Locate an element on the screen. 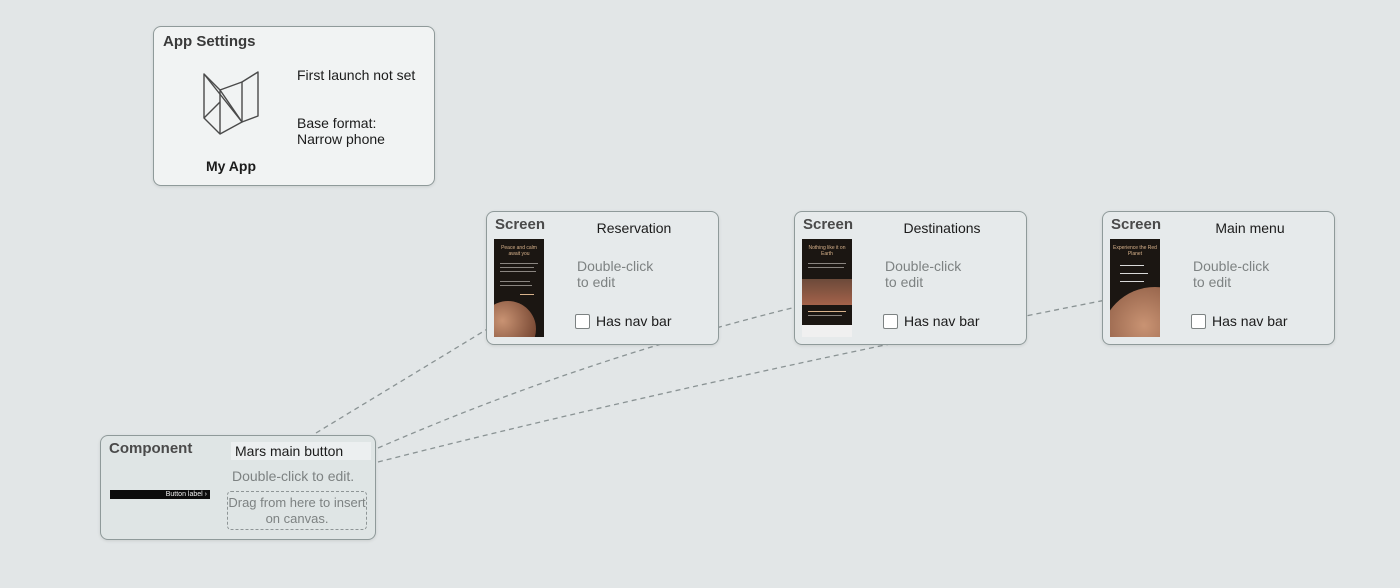 This screenshot has width=1400, height=588. component-preview: Button label › is located at coordinates (160, 494).